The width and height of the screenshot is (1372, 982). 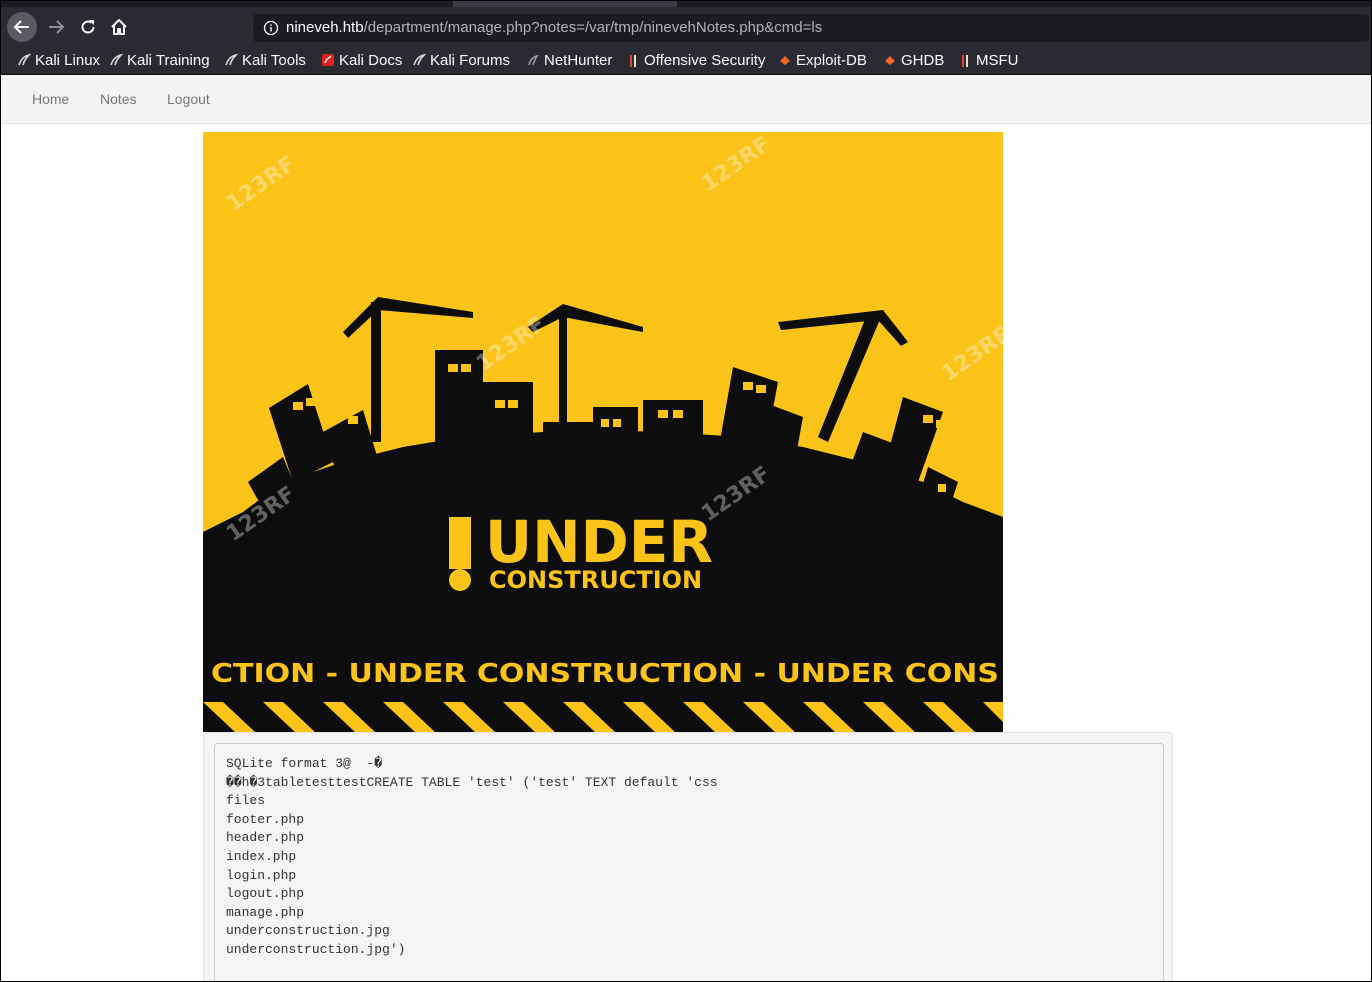 What do you see at coordinates (533, 60) in the screenshot?
I see `nethunter-icon` at bounding box center [533, 60].